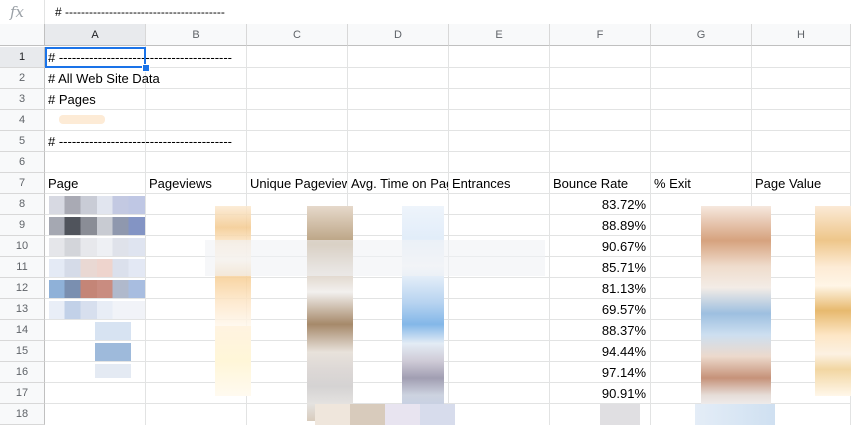 The height and width of the screenshot is (425, 851). Describe the element at coordinates (95, 35) in the screenshot. I see `column-header-a: A` at that location.